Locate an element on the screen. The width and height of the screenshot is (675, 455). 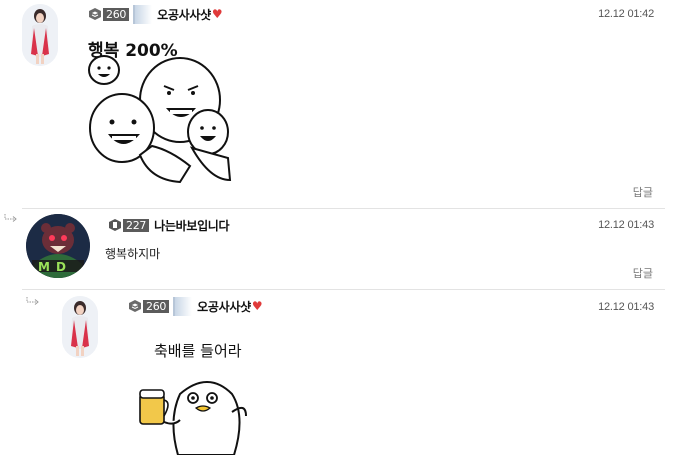
avatar: MD is located at coordinates (58, 246).